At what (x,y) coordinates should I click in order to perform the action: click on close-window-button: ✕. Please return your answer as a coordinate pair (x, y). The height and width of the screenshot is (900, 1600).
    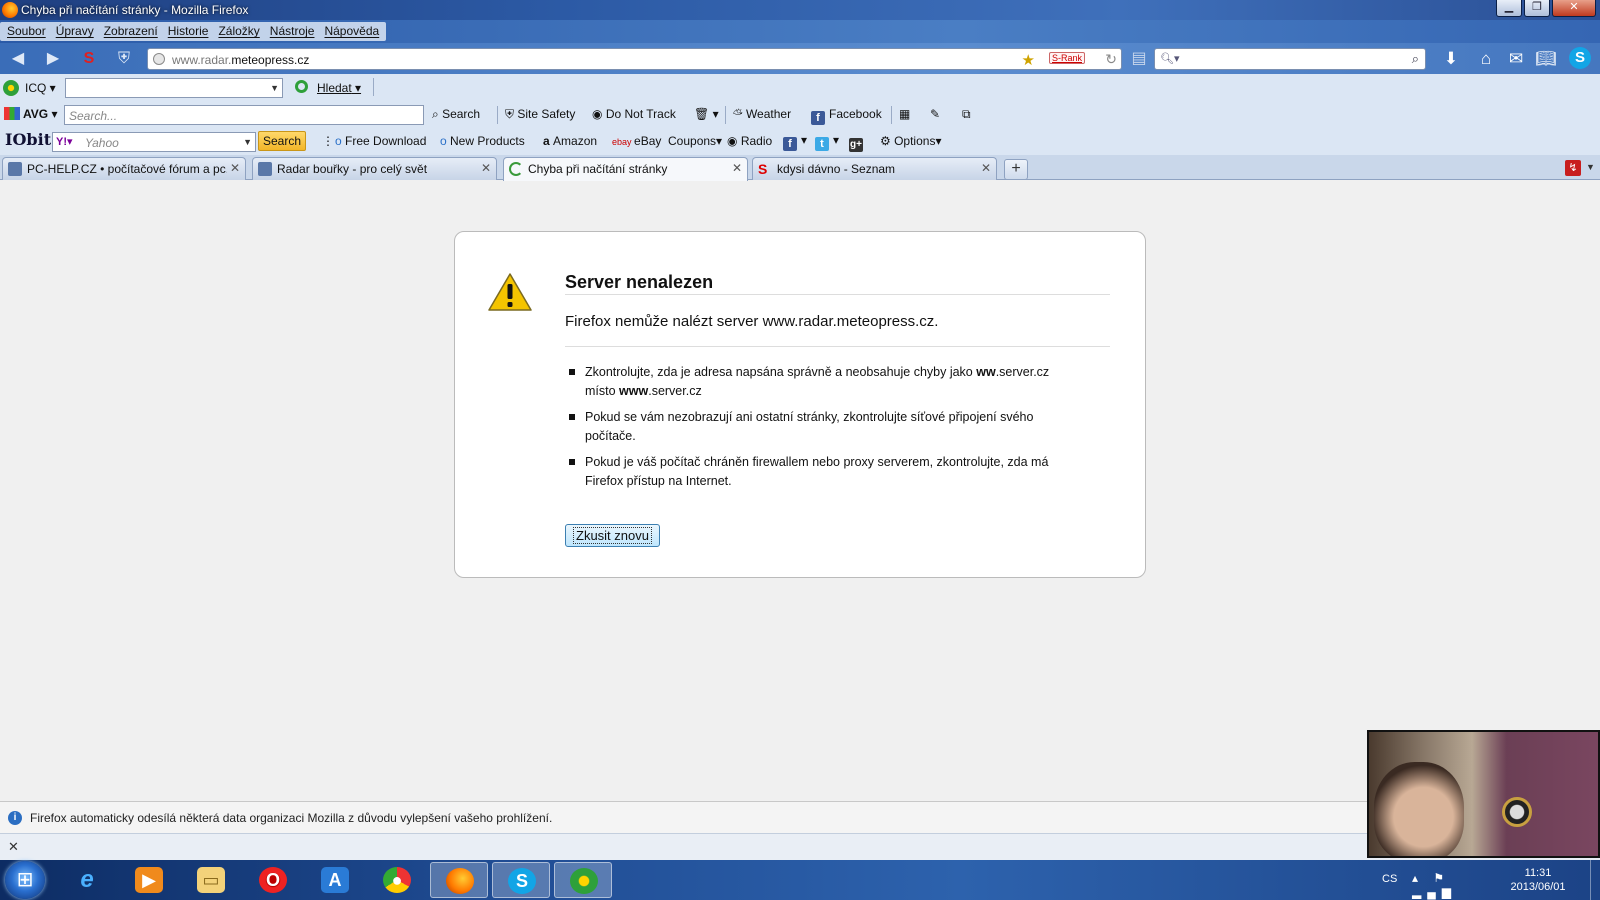
    Looking at the image, I should click on (1574, 8).